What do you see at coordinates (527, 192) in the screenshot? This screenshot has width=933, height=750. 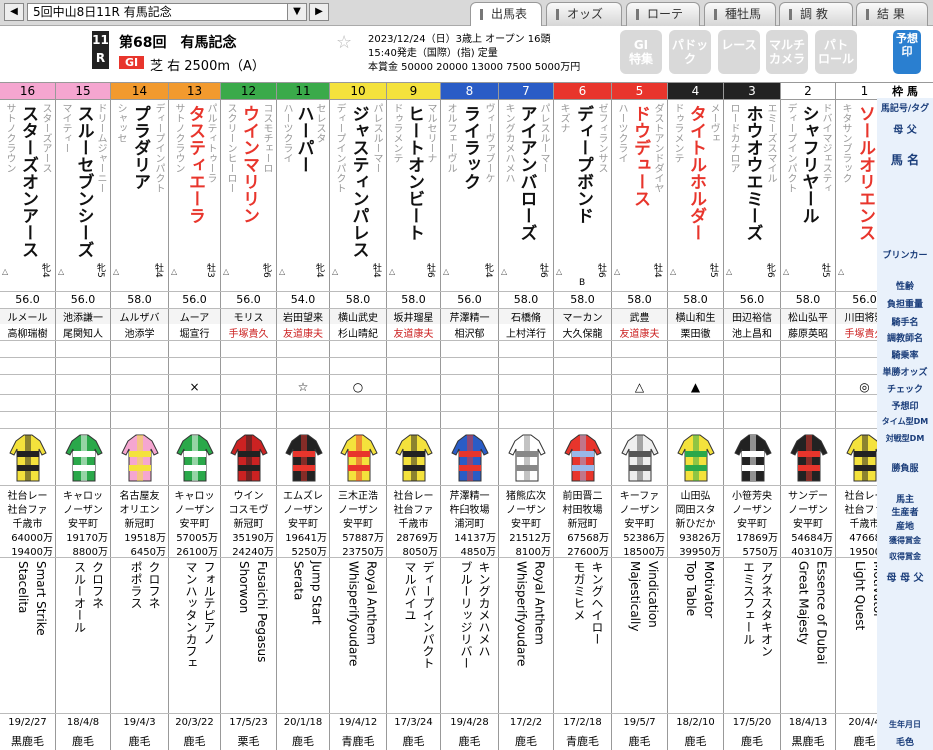 I see `horse-name: アイアンバローズ` at bounding box center [527, 192].